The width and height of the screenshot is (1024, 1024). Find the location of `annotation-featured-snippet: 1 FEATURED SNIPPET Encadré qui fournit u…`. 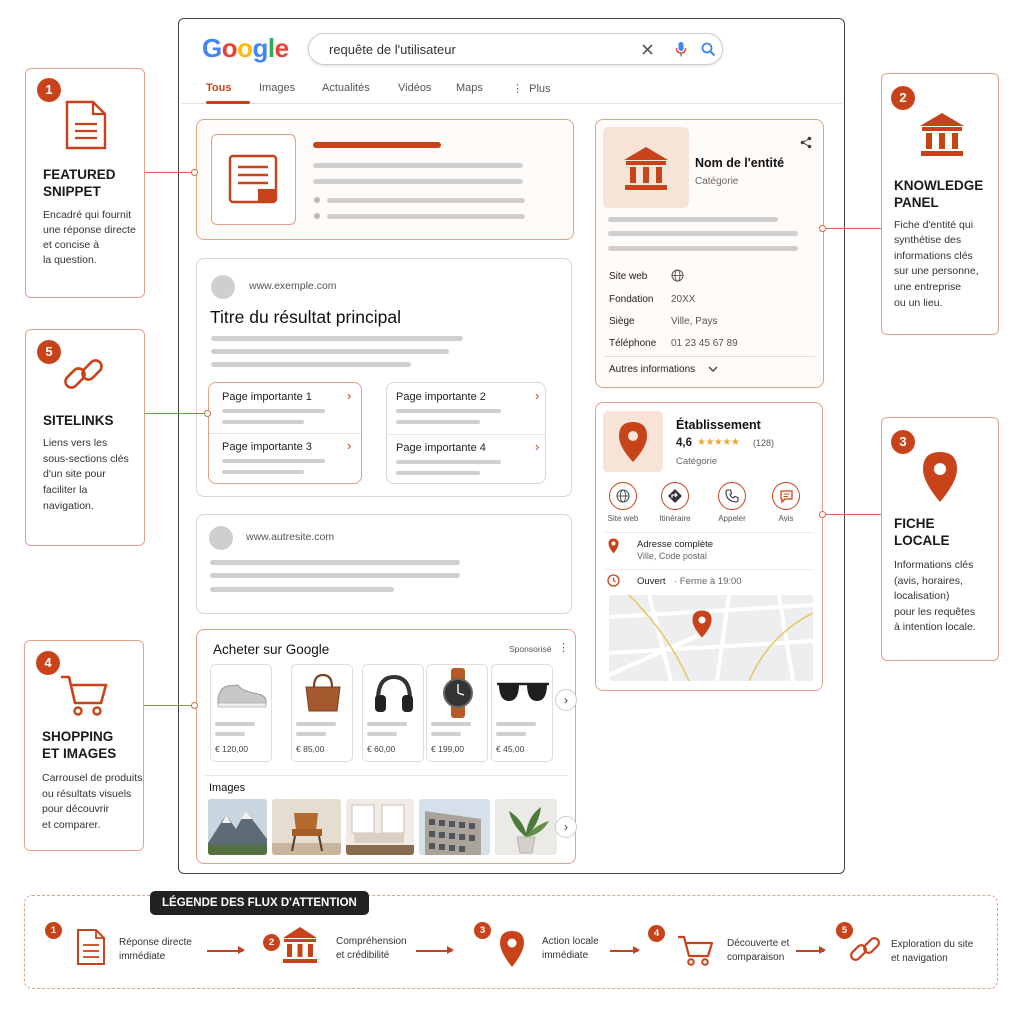

annotation-featured-snippet: 1 FEATURED SNIPPET Encadré qui fournit u… is located at coordinates (85, 183).